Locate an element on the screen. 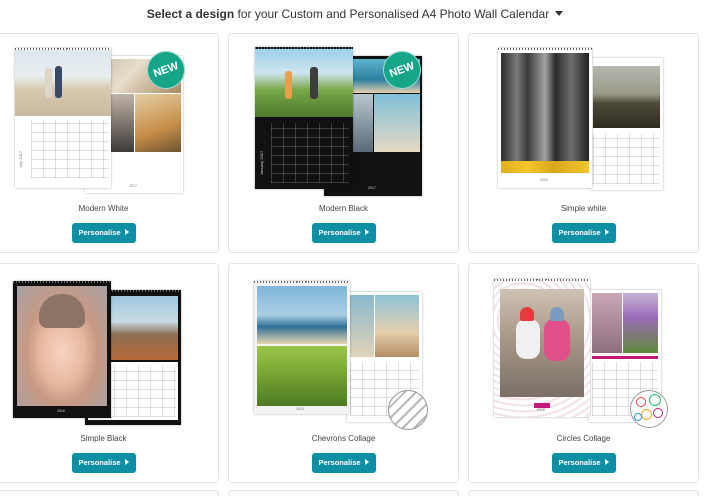 The height and width of the screenshot is (496, 710). chevron-pattern-swatch is located at coordinates (408, 410).